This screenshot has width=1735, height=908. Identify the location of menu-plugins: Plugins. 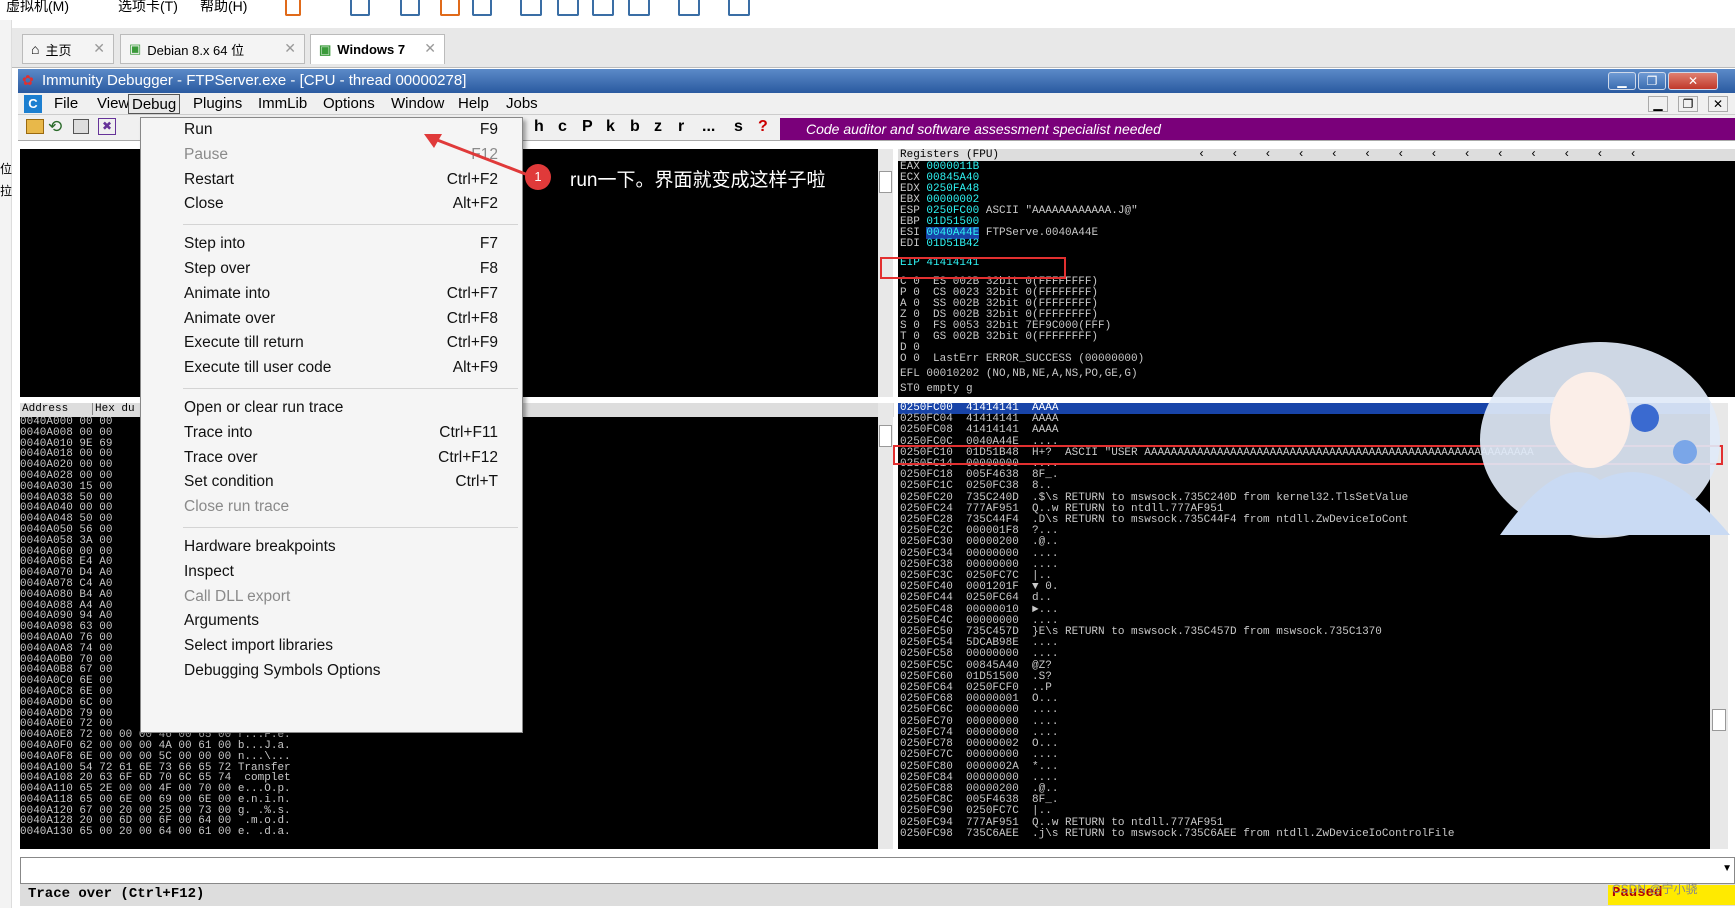
(217, 104).